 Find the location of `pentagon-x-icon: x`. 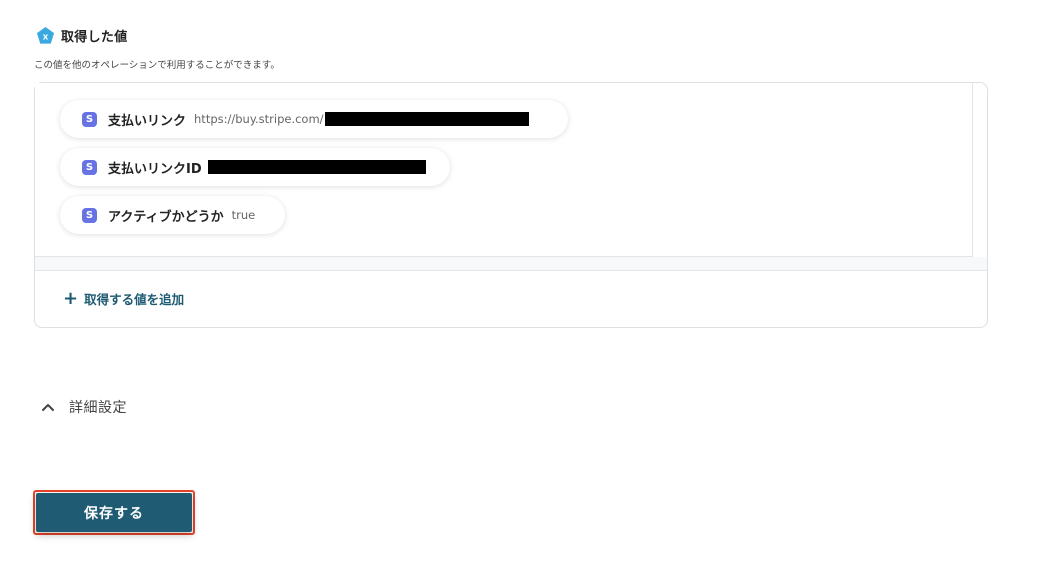

pentagon-x-icon: x is located at coordinates (45, 35).